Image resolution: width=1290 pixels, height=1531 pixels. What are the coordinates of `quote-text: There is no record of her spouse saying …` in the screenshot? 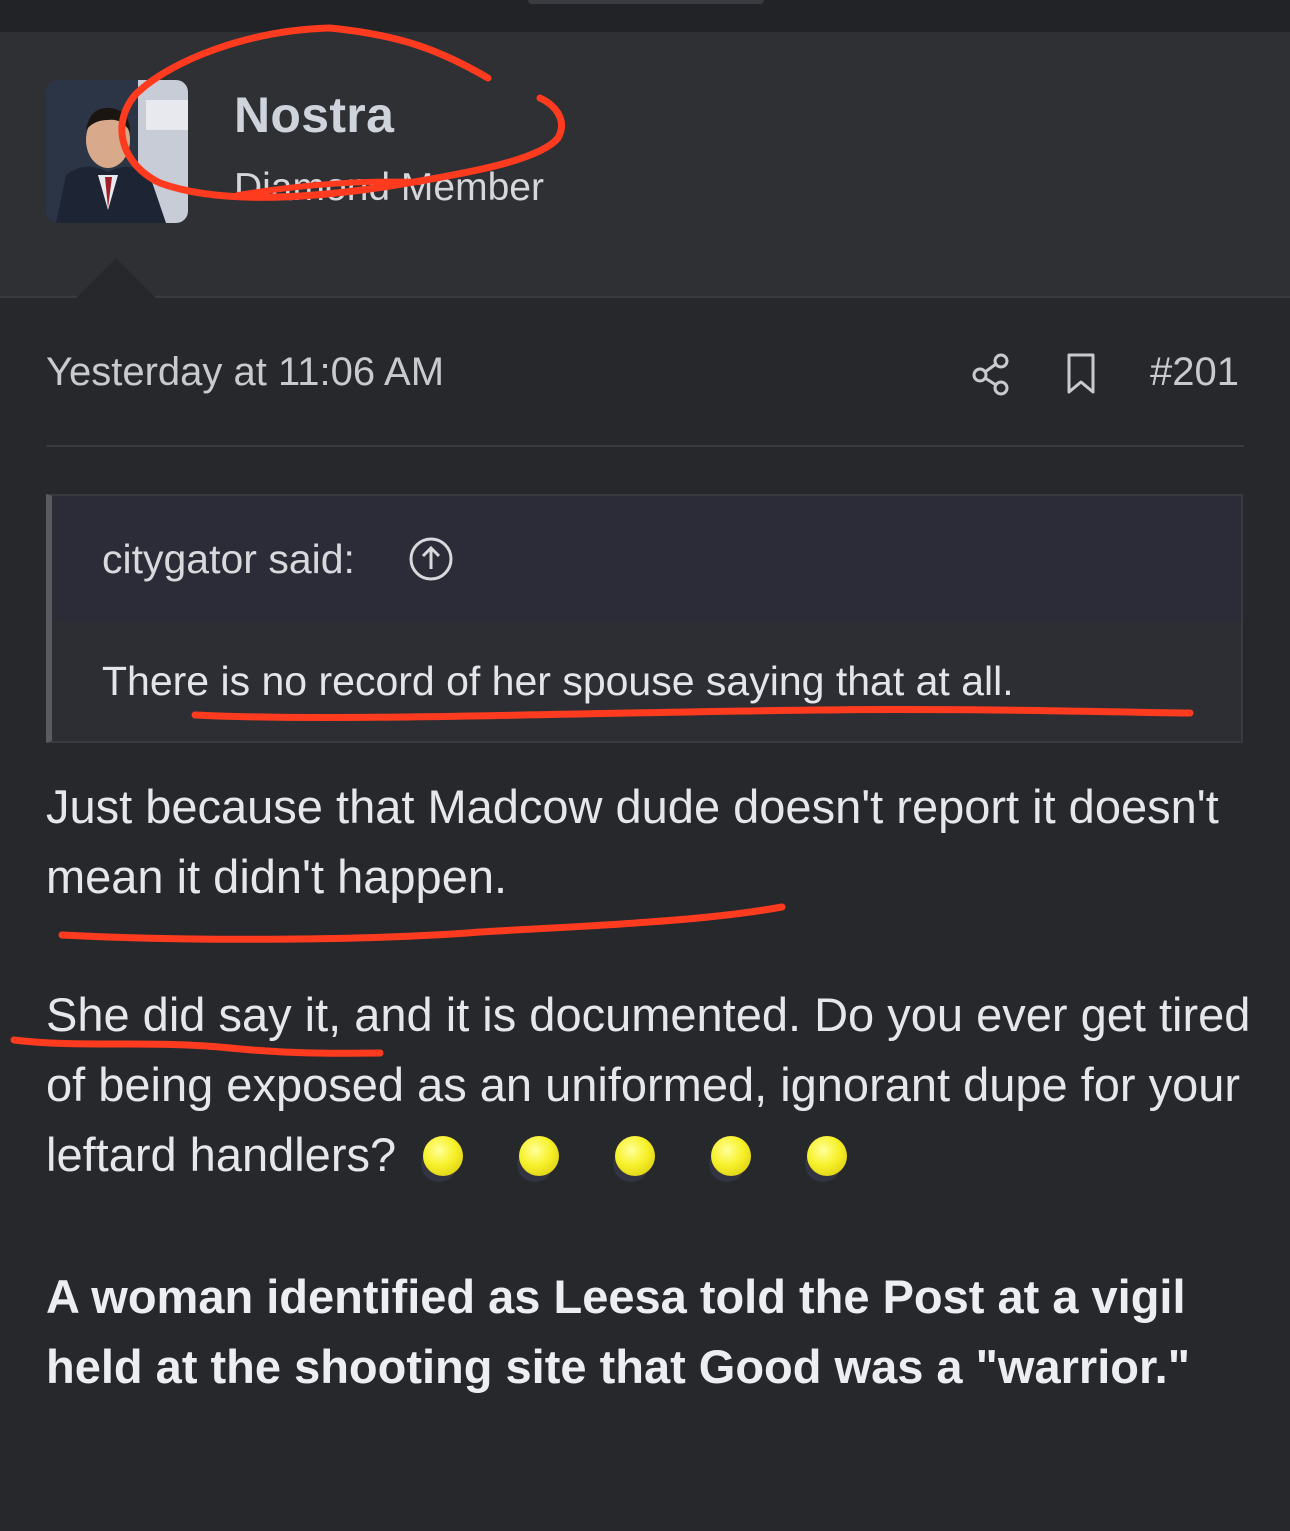 It's located at (558, 681).